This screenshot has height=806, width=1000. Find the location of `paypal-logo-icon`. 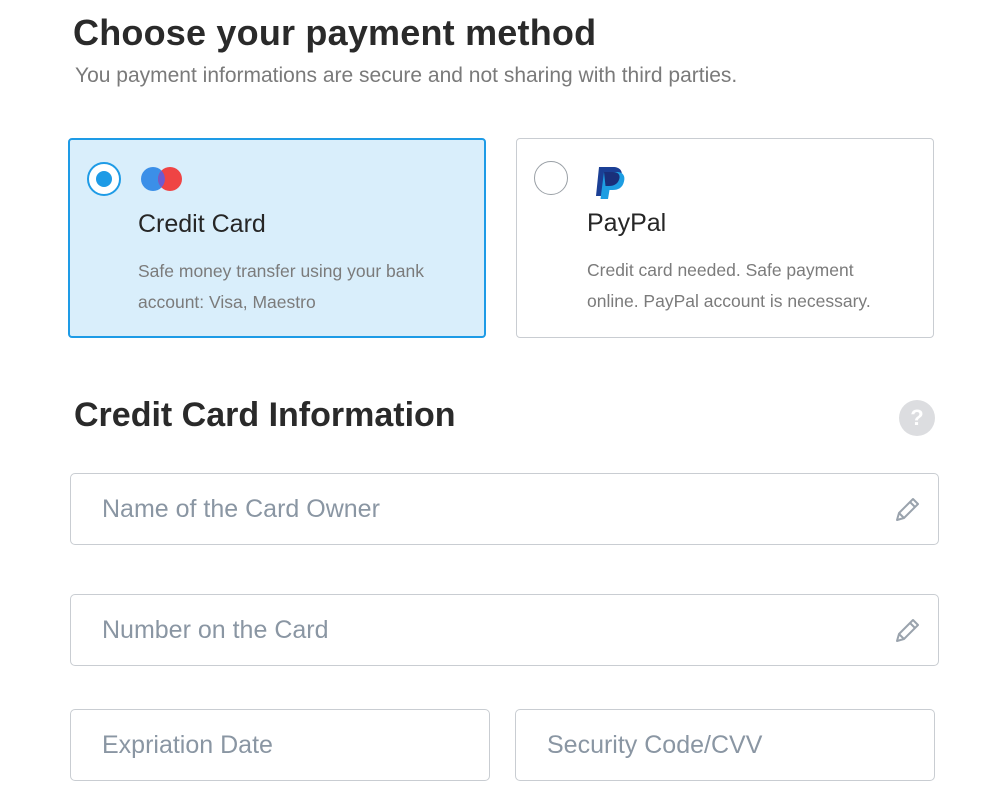

paypal-logo-icon is located at coordinates (610, 183).